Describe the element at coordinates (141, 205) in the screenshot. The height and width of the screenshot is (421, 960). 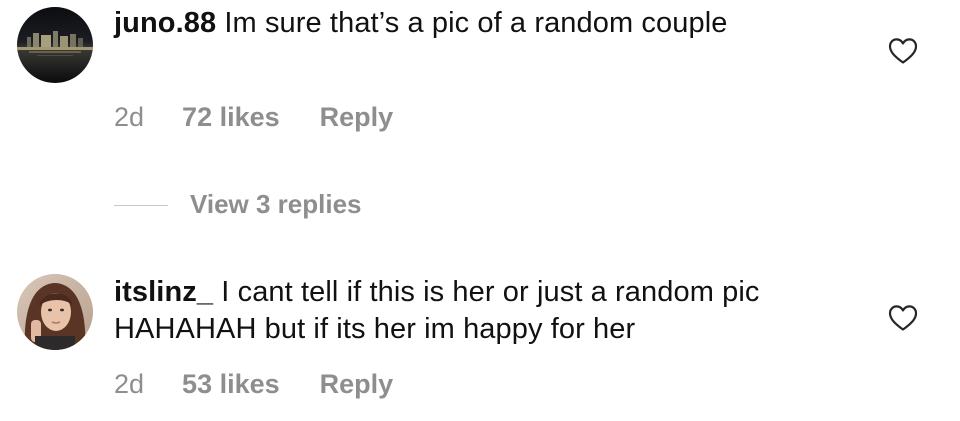
I see `view-replies-divider` at that location.